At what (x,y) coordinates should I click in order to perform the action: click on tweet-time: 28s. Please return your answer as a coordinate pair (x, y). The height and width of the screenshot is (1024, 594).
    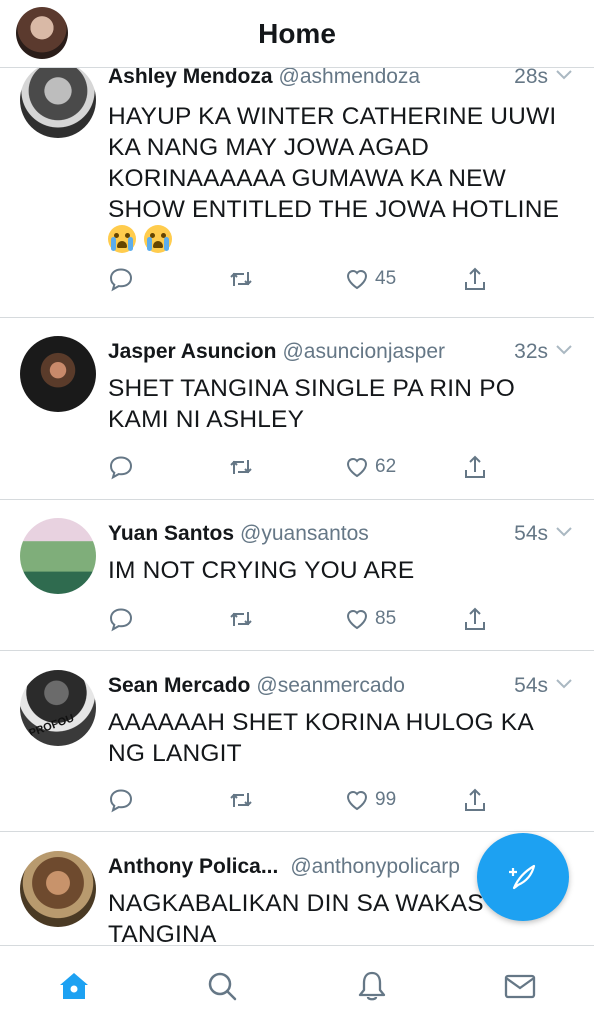
    Looking at the image, I should click on (531, 78).